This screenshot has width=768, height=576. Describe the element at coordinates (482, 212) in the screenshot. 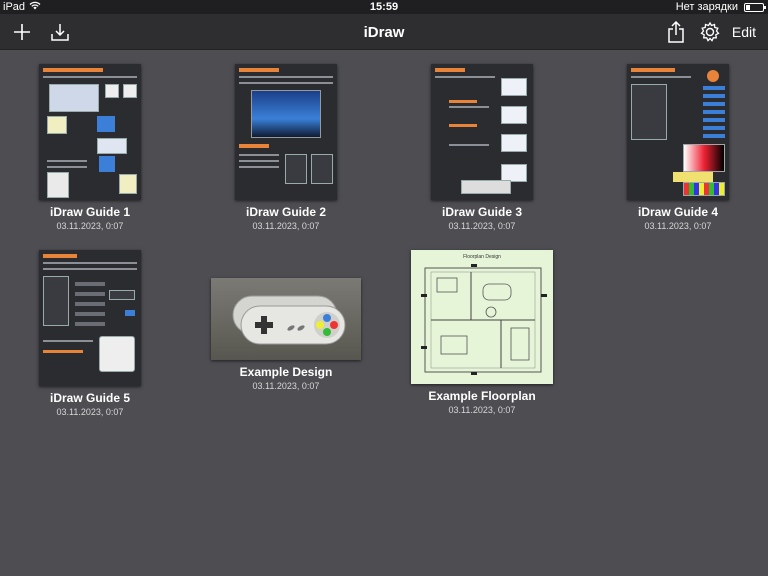

I see `document-name: iDraw Guide 3` at that location.